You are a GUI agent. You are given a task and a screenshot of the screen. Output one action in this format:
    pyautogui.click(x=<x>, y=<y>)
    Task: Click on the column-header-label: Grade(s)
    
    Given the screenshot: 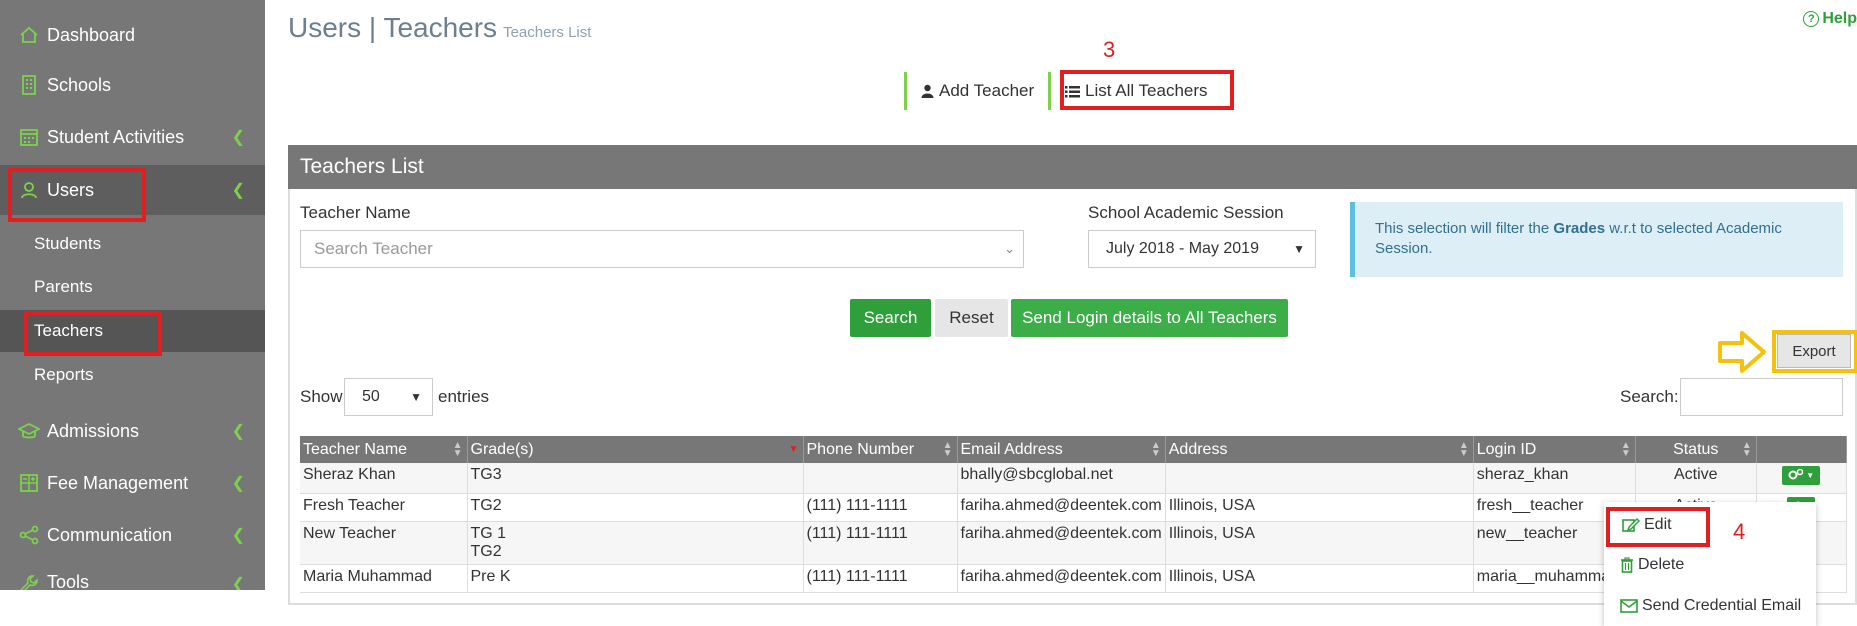 What is the action you would take?
    pyautogui.click(x=502, y=449)
    